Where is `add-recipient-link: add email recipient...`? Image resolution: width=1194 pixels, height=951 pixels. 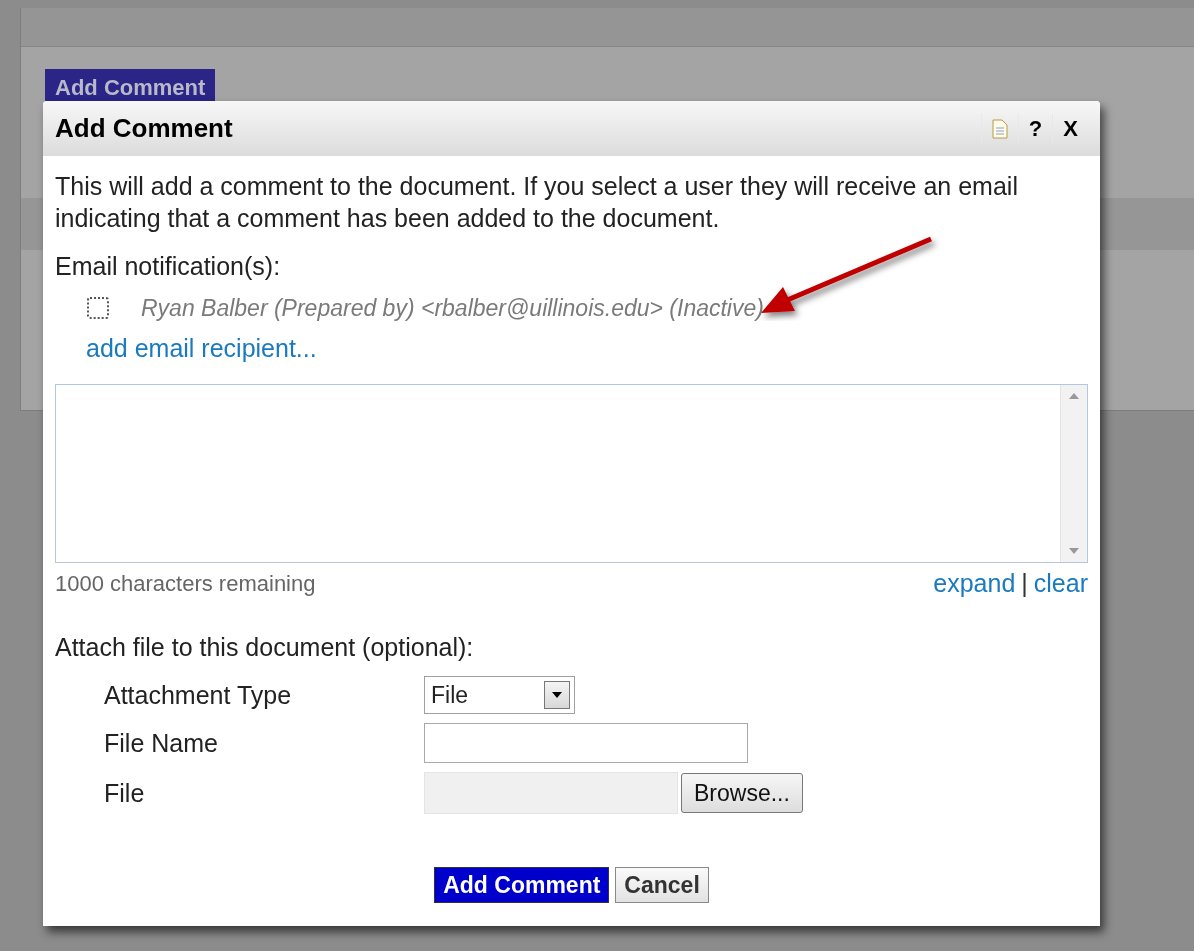
add-recipient-link: add email recipient... is located at coordinates (201, 348).